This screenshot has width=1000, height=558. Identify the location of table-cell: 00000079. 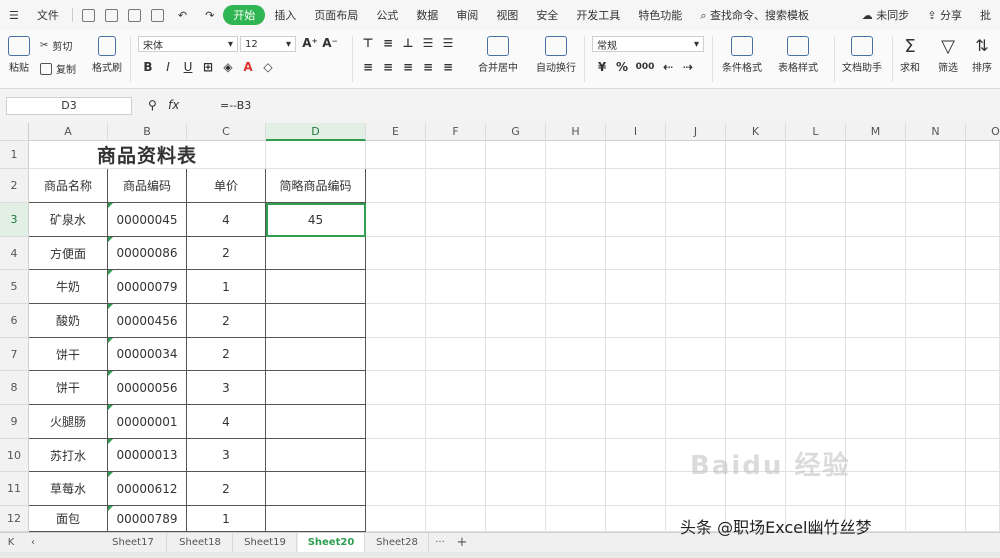
(147, 287).